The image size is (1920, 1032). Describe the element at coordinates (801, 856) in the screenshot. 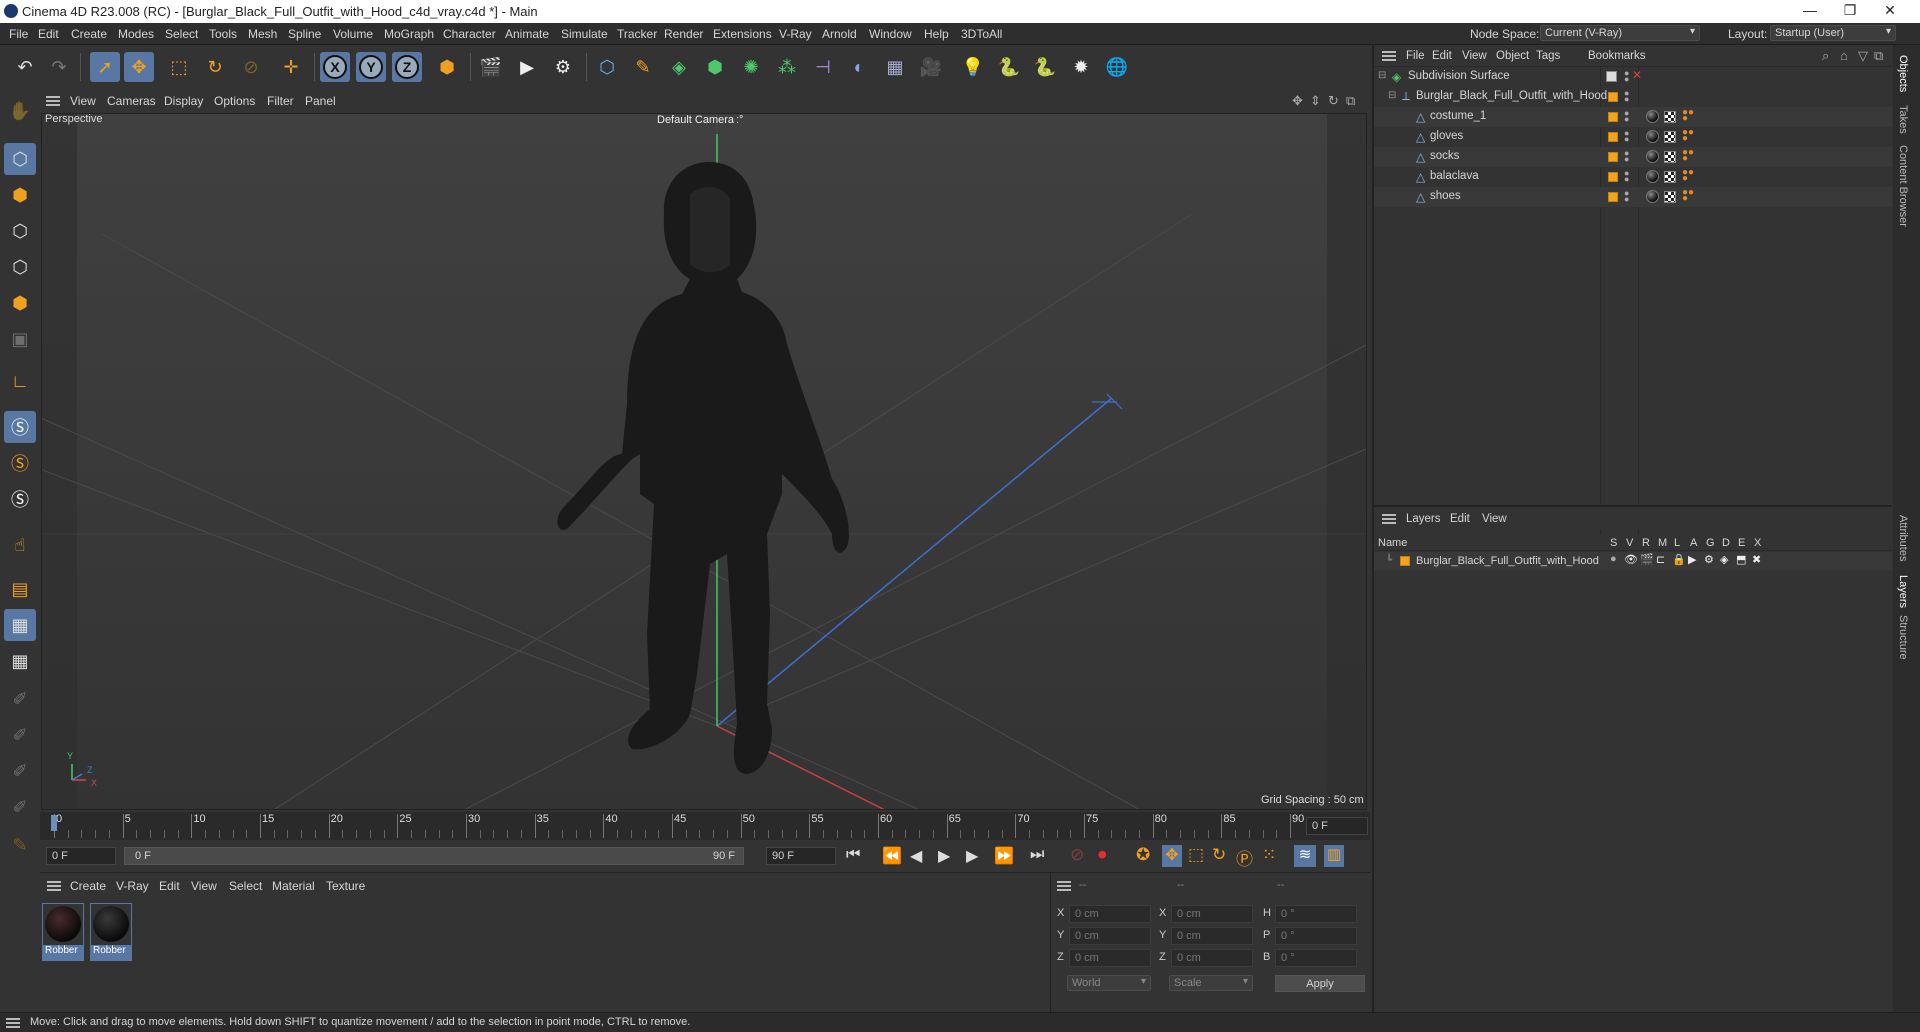

I see `end-frame-field: 90 F` at that location.